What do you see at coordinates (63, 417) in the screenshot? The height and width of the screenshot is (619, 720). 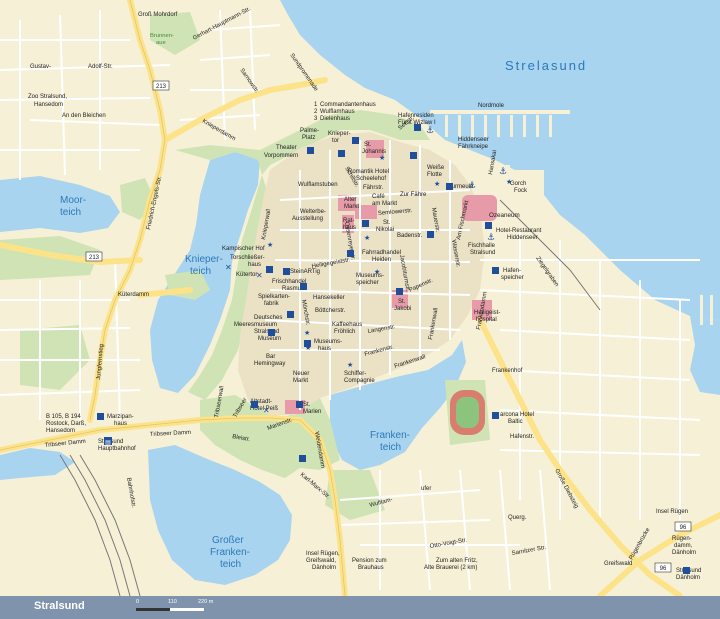 I see `b105-label-1: B 105, B 194` at bounding box center [63, 417].